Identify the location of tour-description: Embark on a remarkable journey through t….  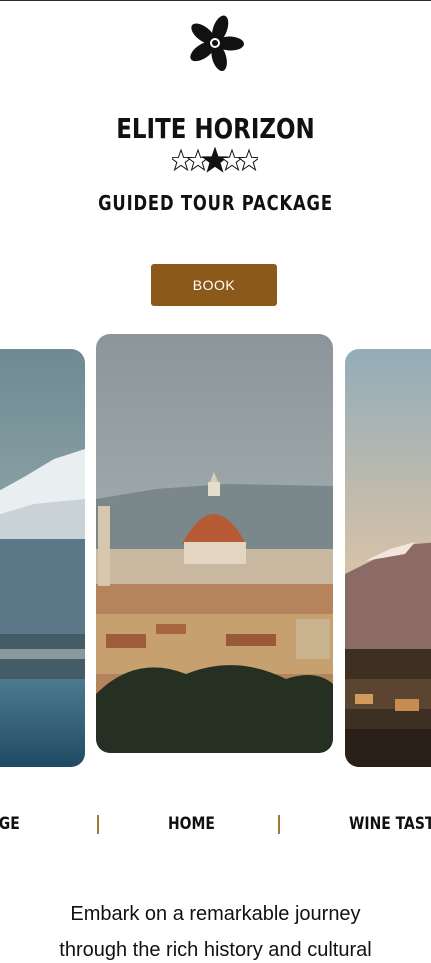
(215, 929).